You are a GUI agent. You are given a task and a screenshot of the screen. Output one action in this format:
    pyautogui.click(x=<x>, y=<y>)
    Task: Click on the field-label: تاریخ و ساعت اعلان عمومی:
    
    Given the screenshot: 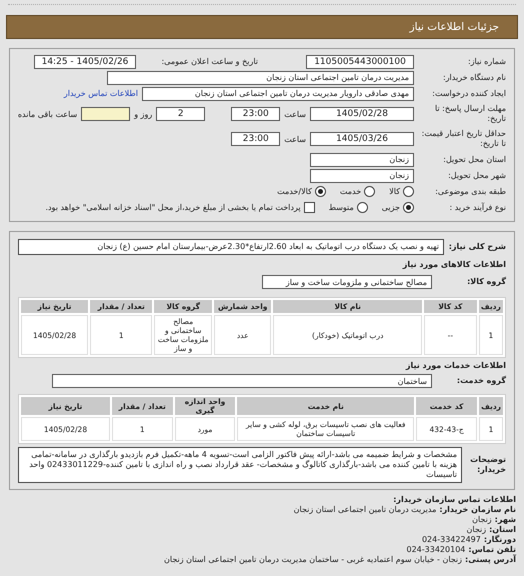 What is the action you would take?
    pyautogui.click(x=209, y=61)
    